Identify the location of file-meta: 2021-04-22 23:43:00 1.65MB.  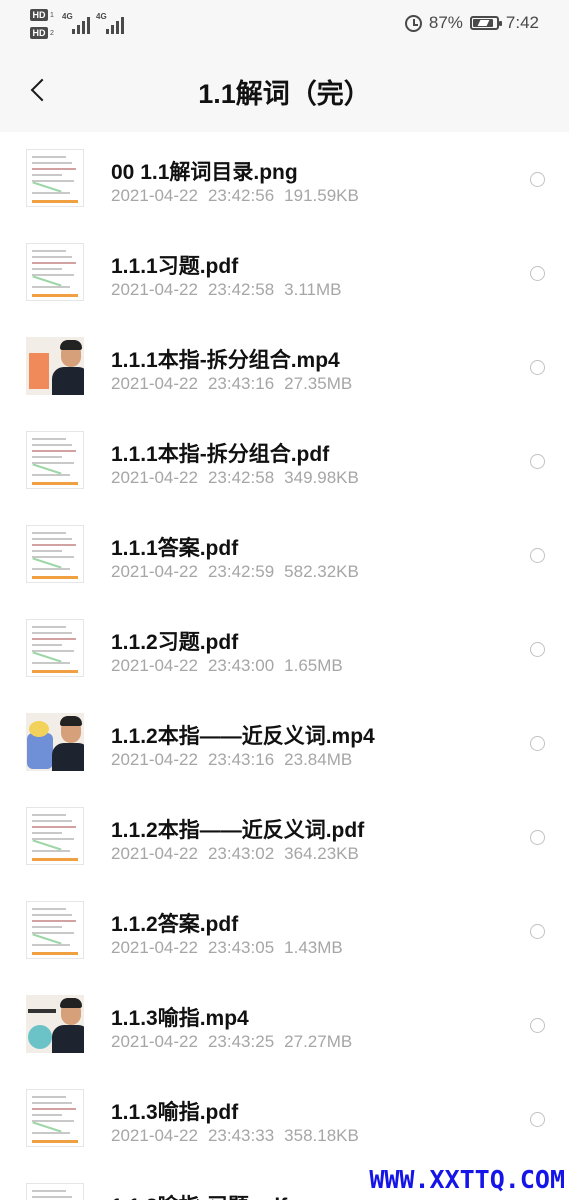
(227, 666).